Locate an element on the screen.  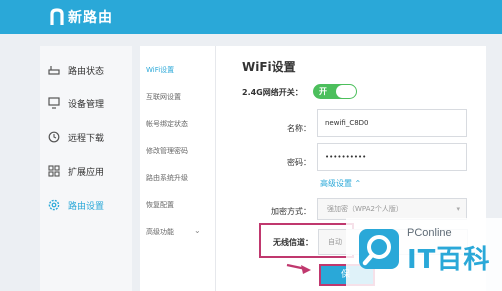
band-switch-label: 2.4G网络开关： is located at coordinates (272, 92).